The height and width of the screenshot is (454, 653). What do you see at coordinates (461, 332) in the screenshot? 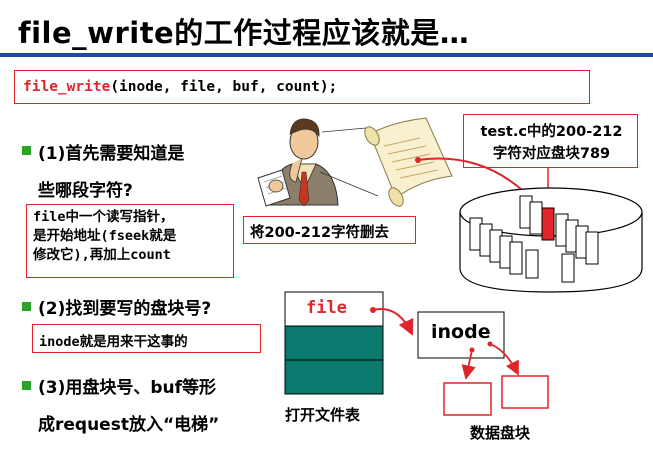
I see `inode-label: inode` at bounding box center [461, 332].